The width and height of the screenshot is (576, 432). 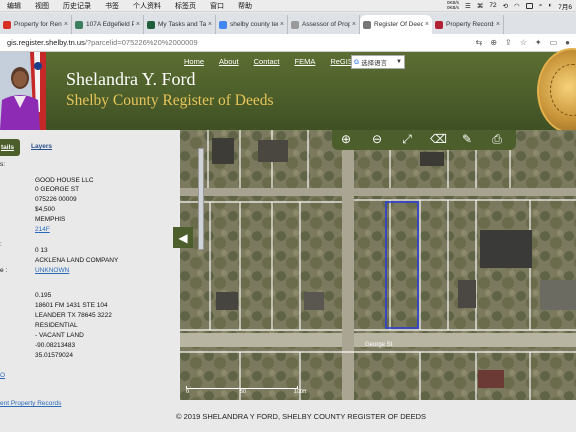 What do you see at coordinates (538, 42) in the screenshot?
I see `extensions-icon: ✦` at bounding box center [538, 42].